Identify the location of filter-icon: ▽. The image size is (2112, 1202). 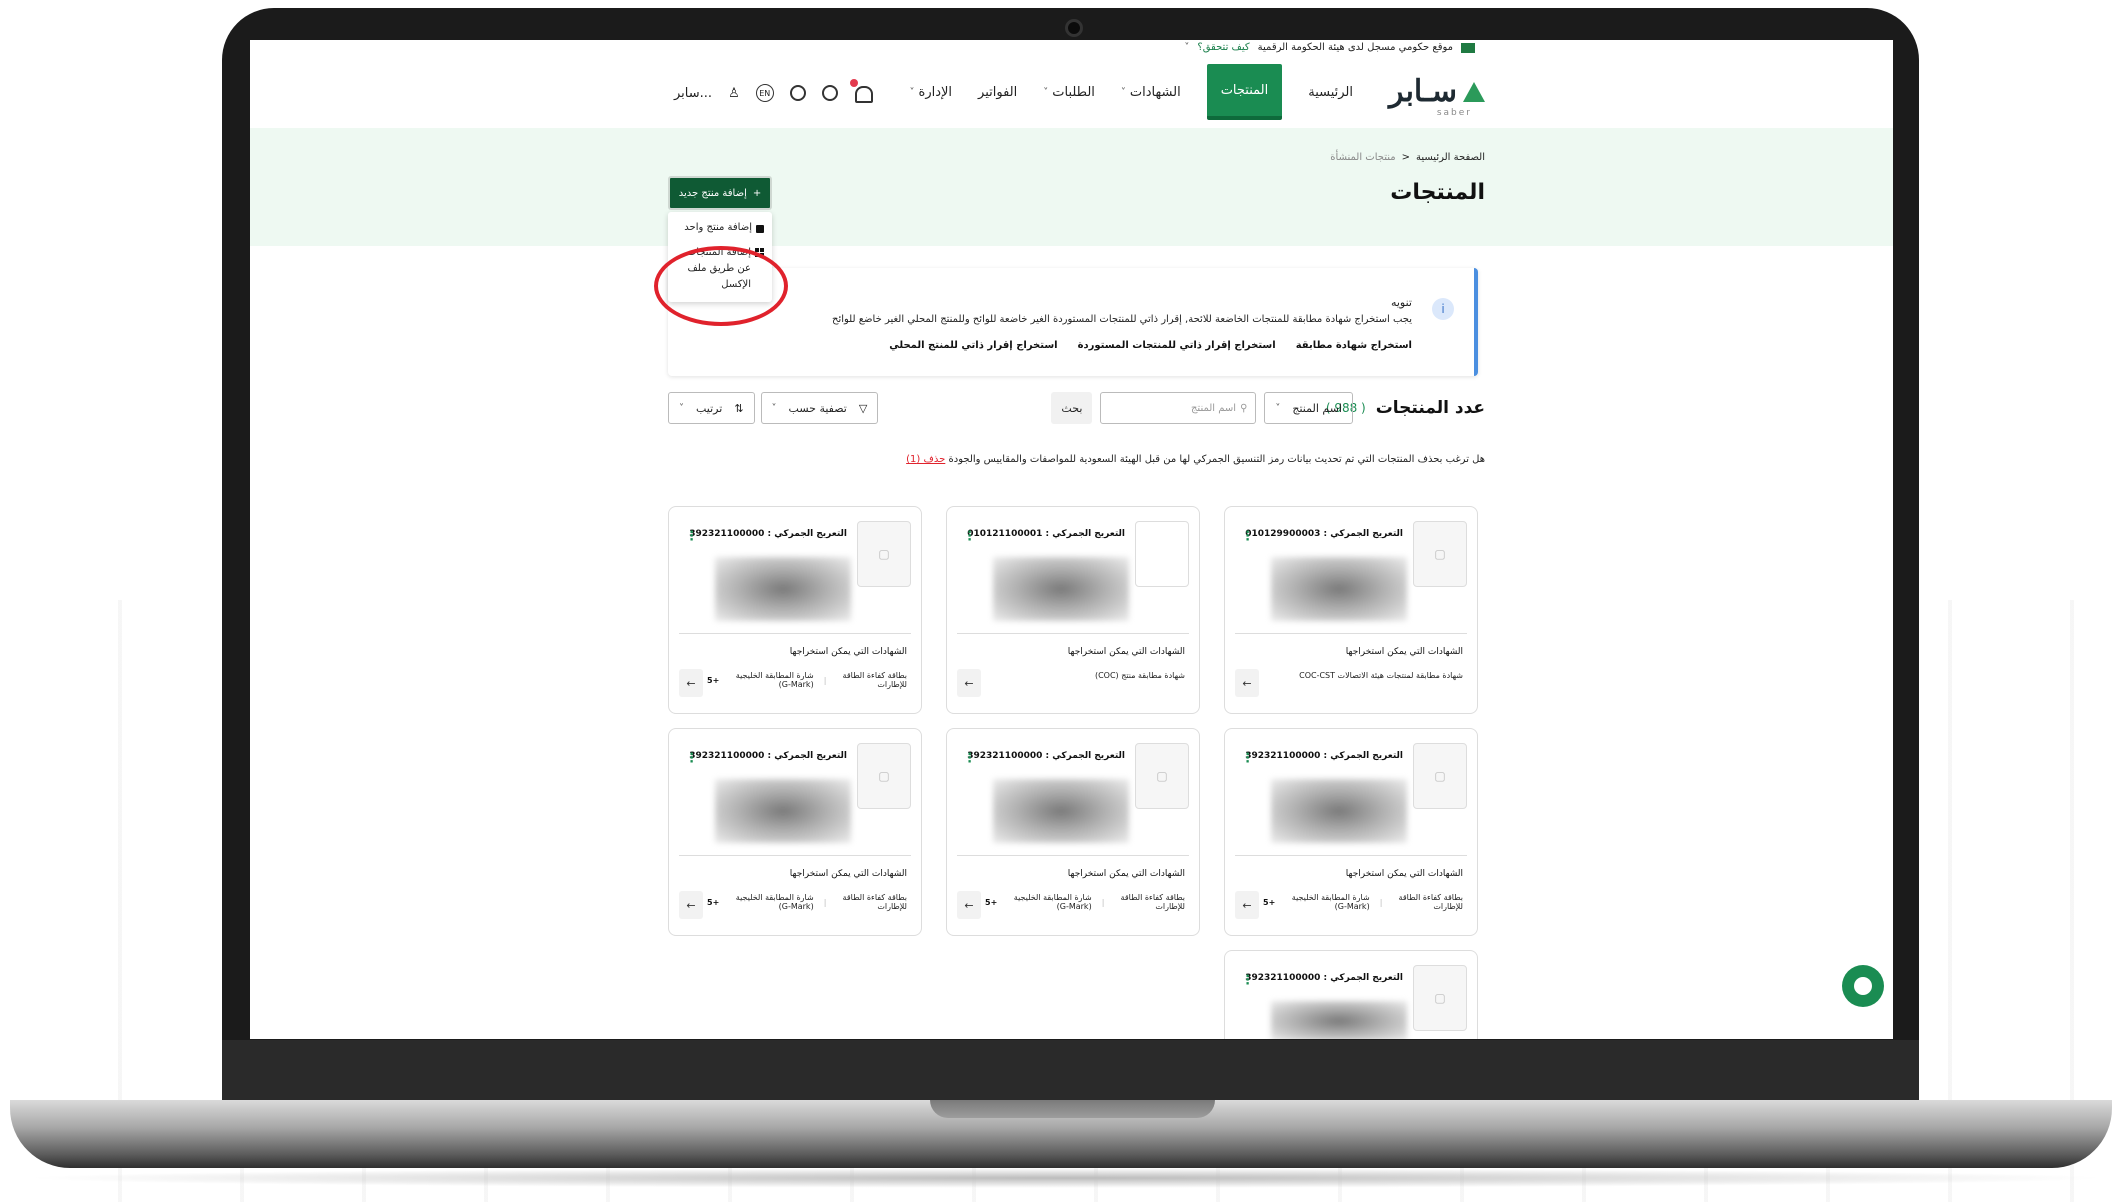
(863, 408).